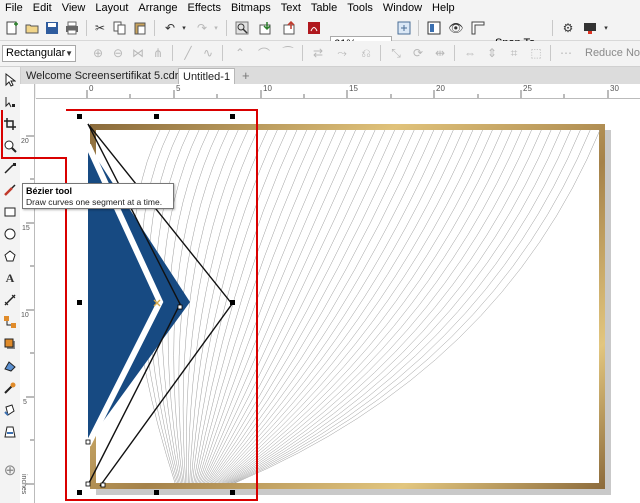 The image size is (640, 503). I want to click on rotate-nodes-icon: ⟳, so click(418, 53).